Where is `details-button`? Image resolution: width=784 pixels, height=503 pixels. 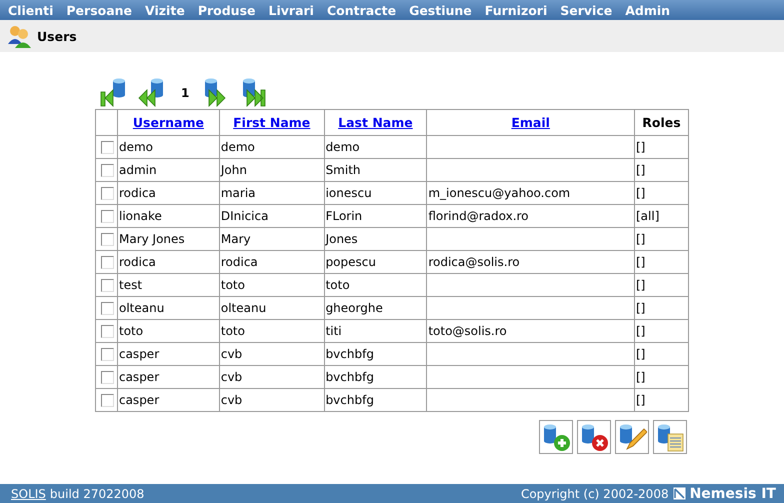
details-button is located at coordinates (670, 437).